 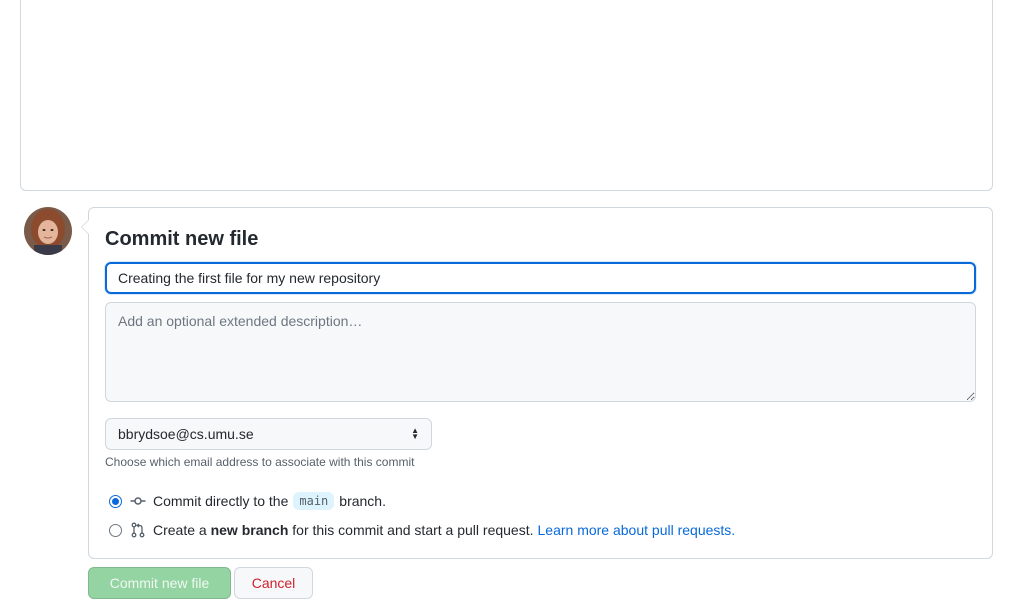 What do you see at coordinates (362, 501) in the screenshot?
I see `option-direct-suffix: branch.` at bounding box center [362, 501].